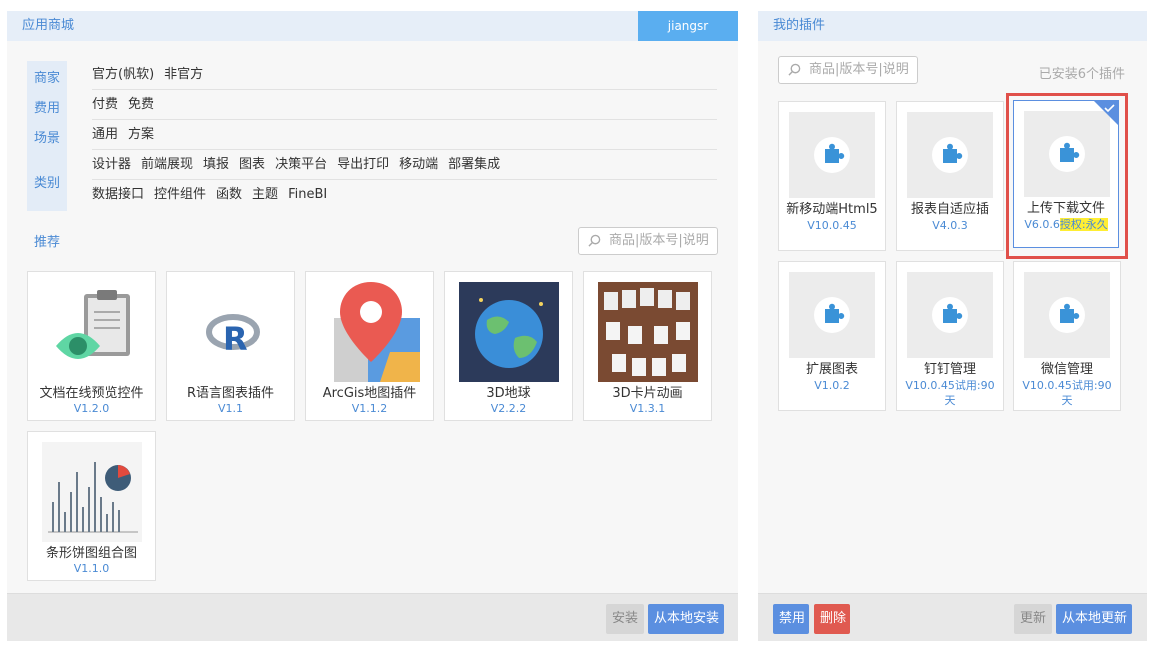 Image resolution: width=1152 pixels, height=646 pixels. Describe the element at coordinates (265, 195) in the screenshot. I see `filter-option-theme: 主题` at that location.